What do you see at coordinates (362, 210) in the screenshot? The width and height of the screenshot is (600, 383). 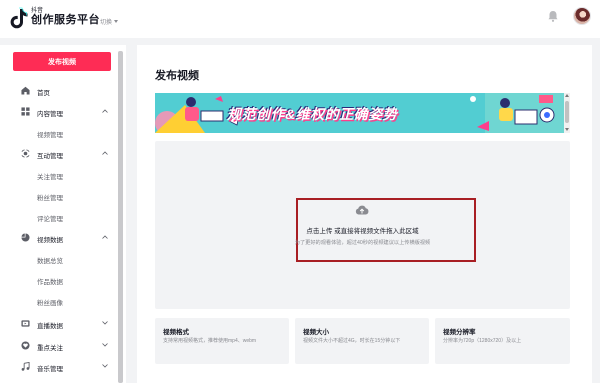 I see `cloud-upload-icon` at bounding box center [362, 210].